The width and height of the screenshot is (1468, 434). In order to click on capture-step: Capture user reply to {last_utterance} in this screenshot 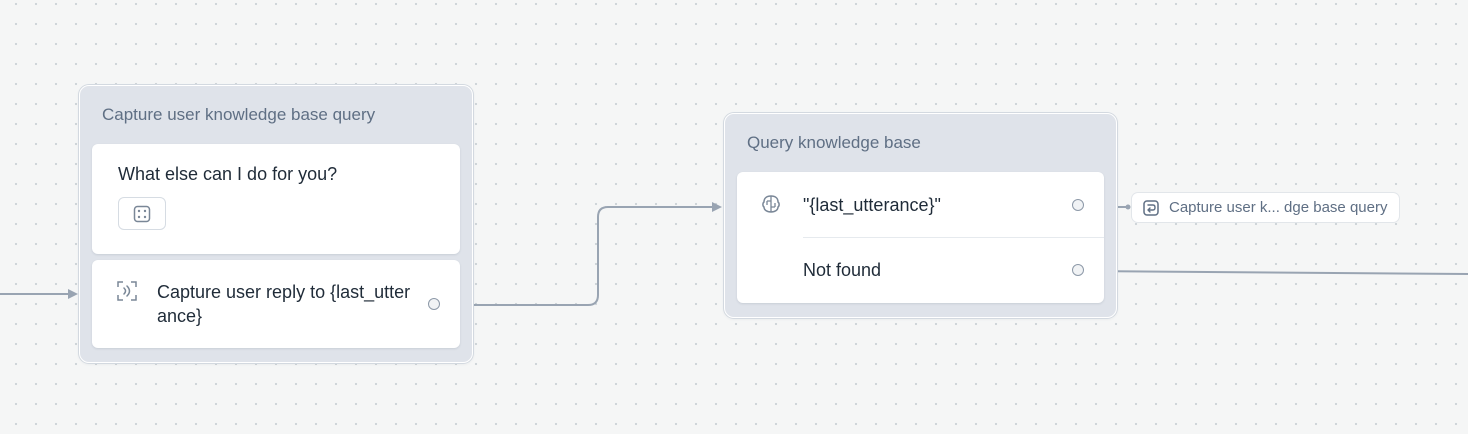, I will do `click(276, 304)`.